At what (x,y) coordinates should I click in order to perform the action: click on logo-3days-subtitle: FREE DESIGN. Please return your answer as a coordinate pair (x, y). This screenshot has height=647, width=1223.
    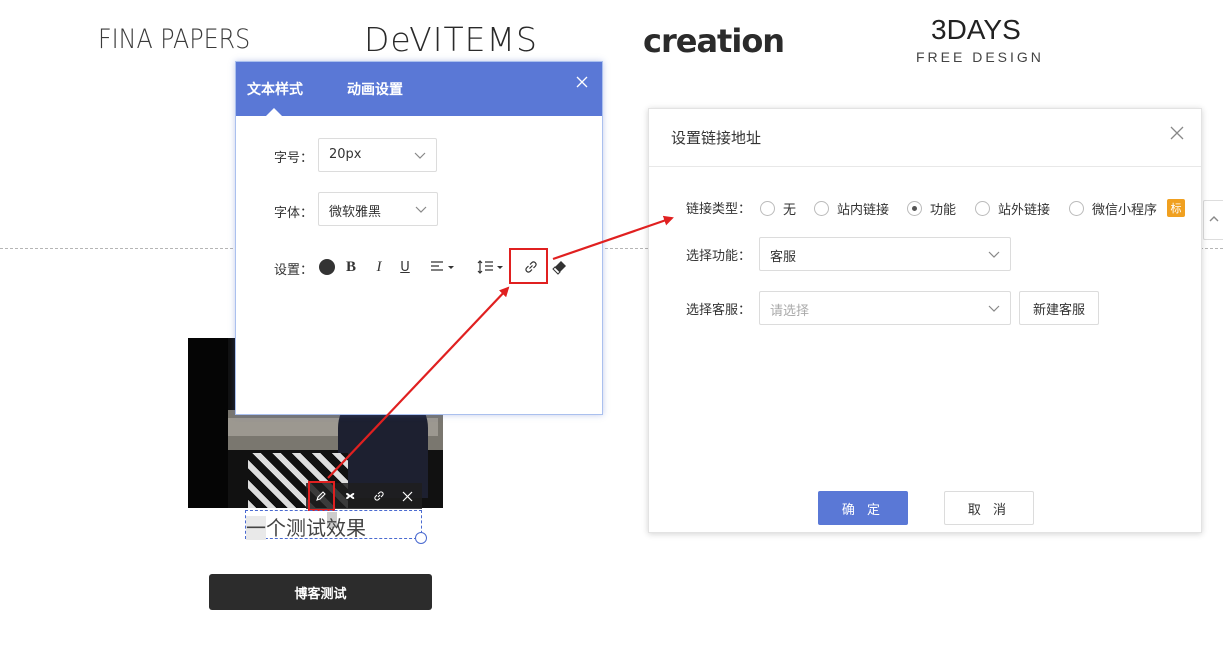
    Looking at the image, I should click on (980, 57).